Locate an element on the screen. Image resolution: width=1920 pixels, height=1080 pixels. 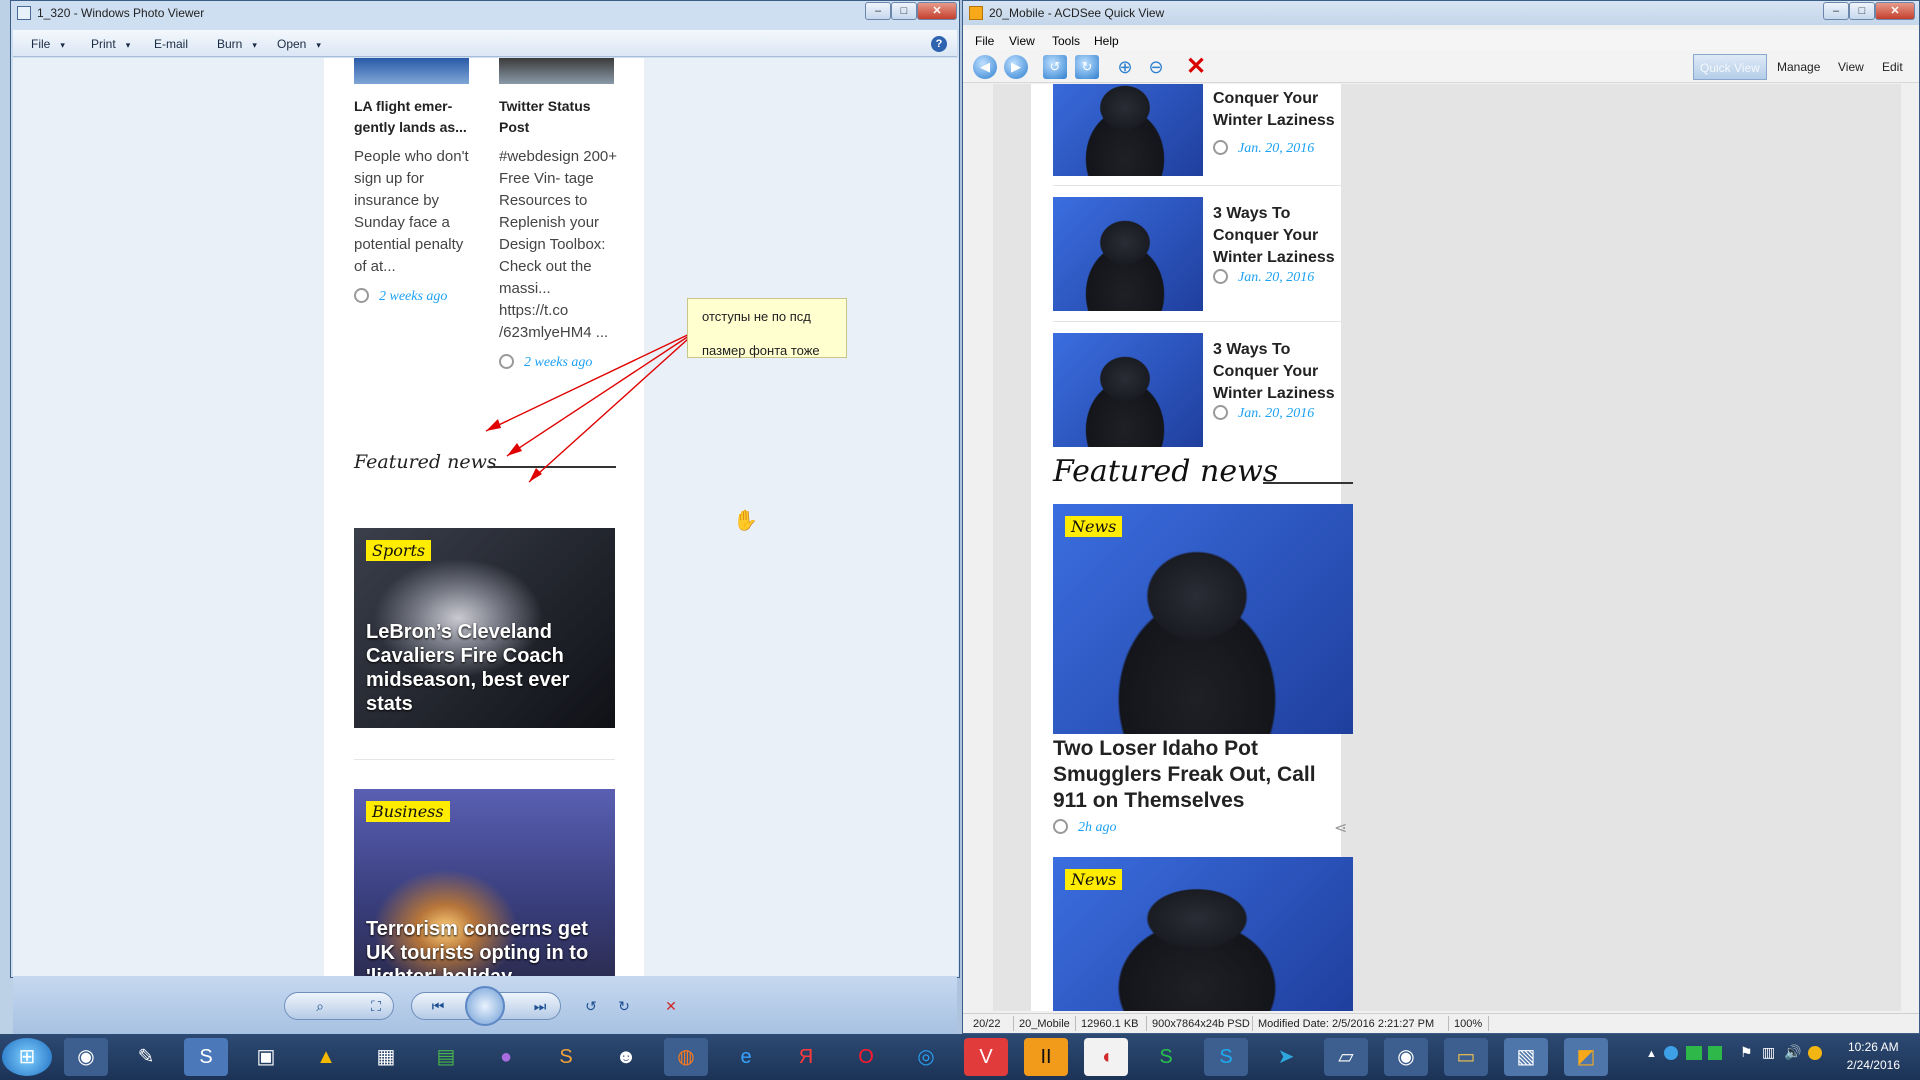
ie-taskbar-icon: e is located at coordinates (746, 1057).